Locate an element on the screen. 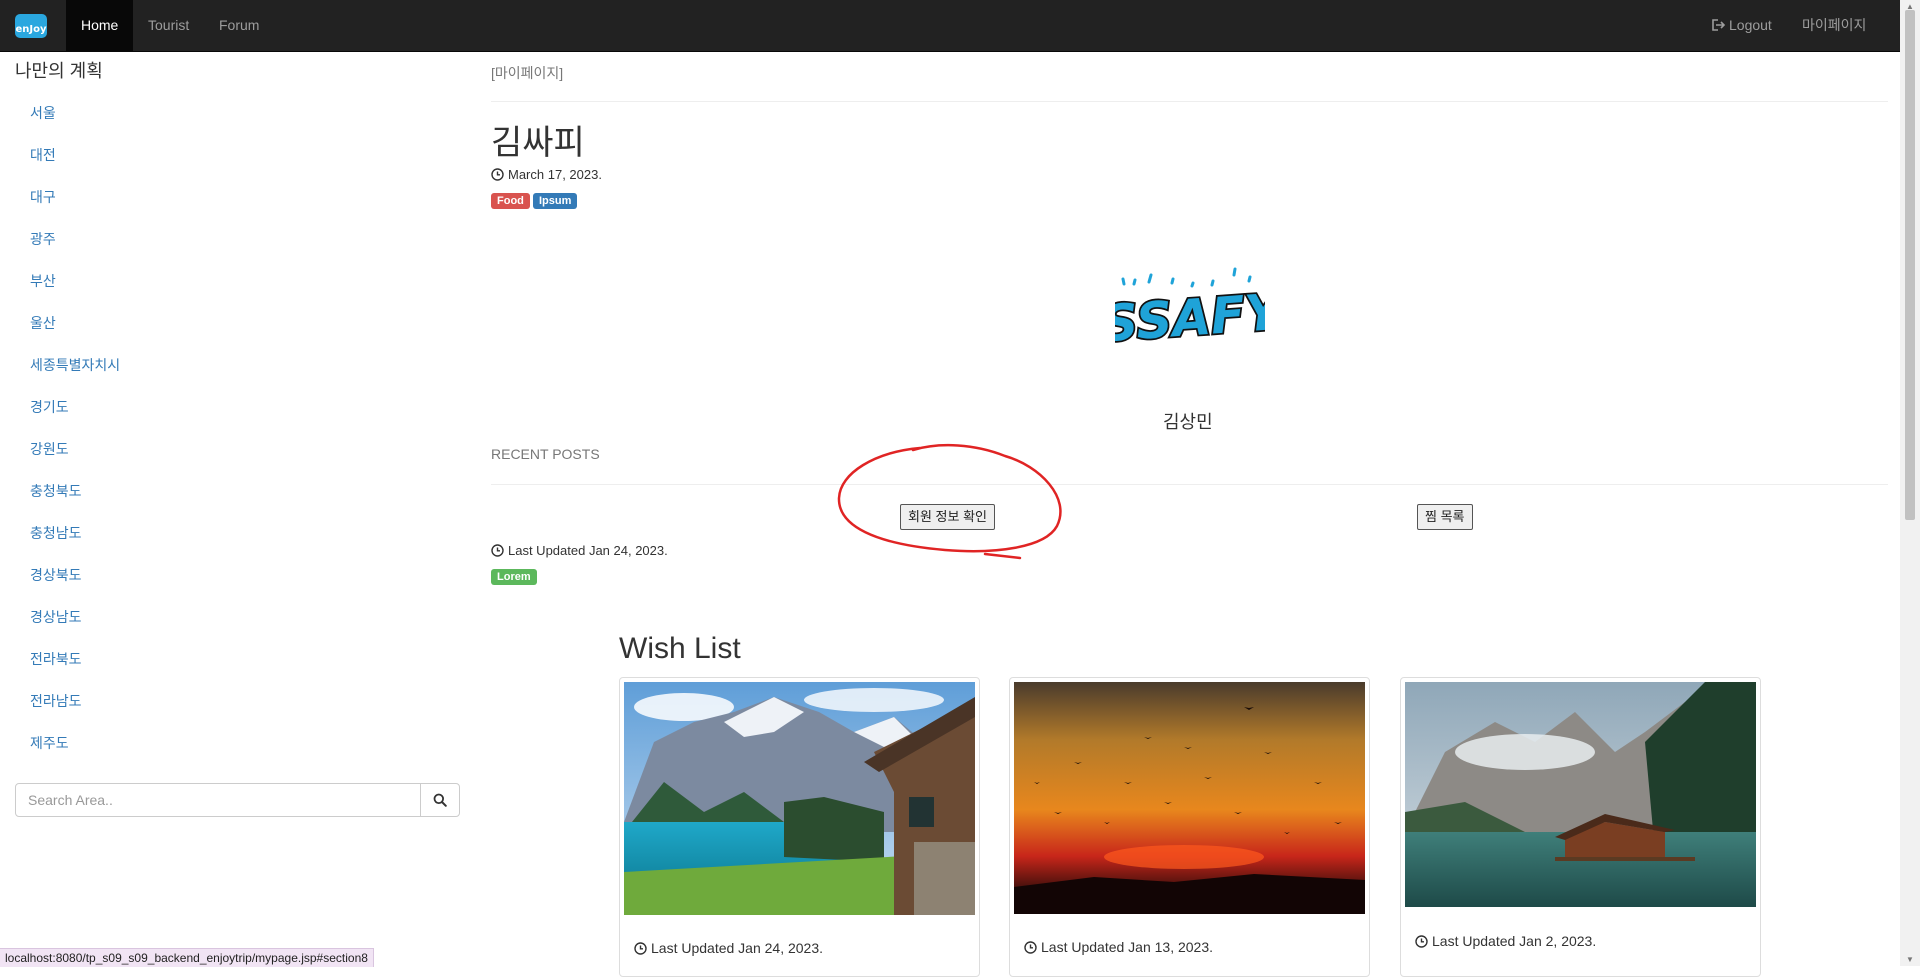 This screenshot has width=1920, height=977. sidebar-item-region: 경상남도 is located at coordinates (56, 617).